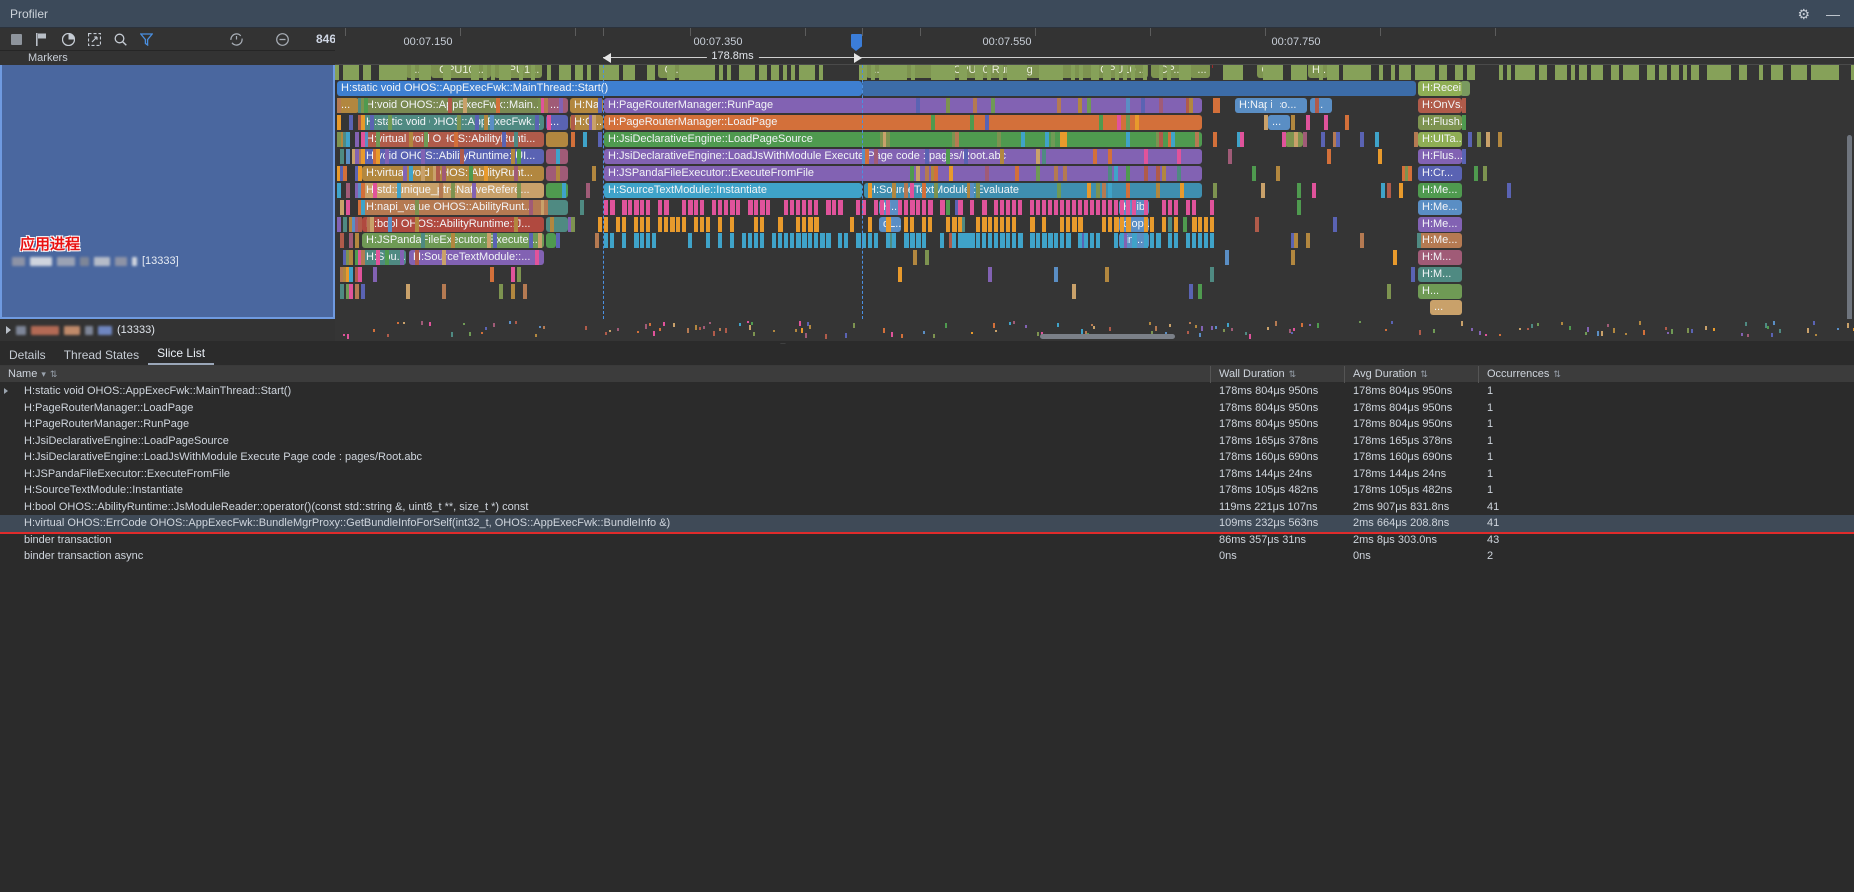 The width and height of the screenshot is (1854, 892). I want to click on row-expander-icon, so click(6, 391).